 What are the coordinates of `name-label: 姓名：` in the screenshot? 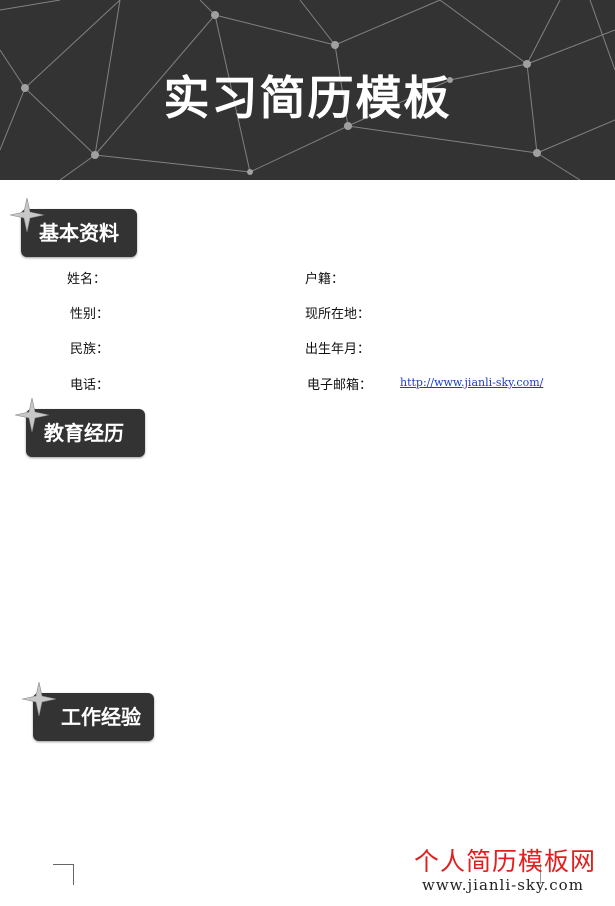 It's located at (87, 279).